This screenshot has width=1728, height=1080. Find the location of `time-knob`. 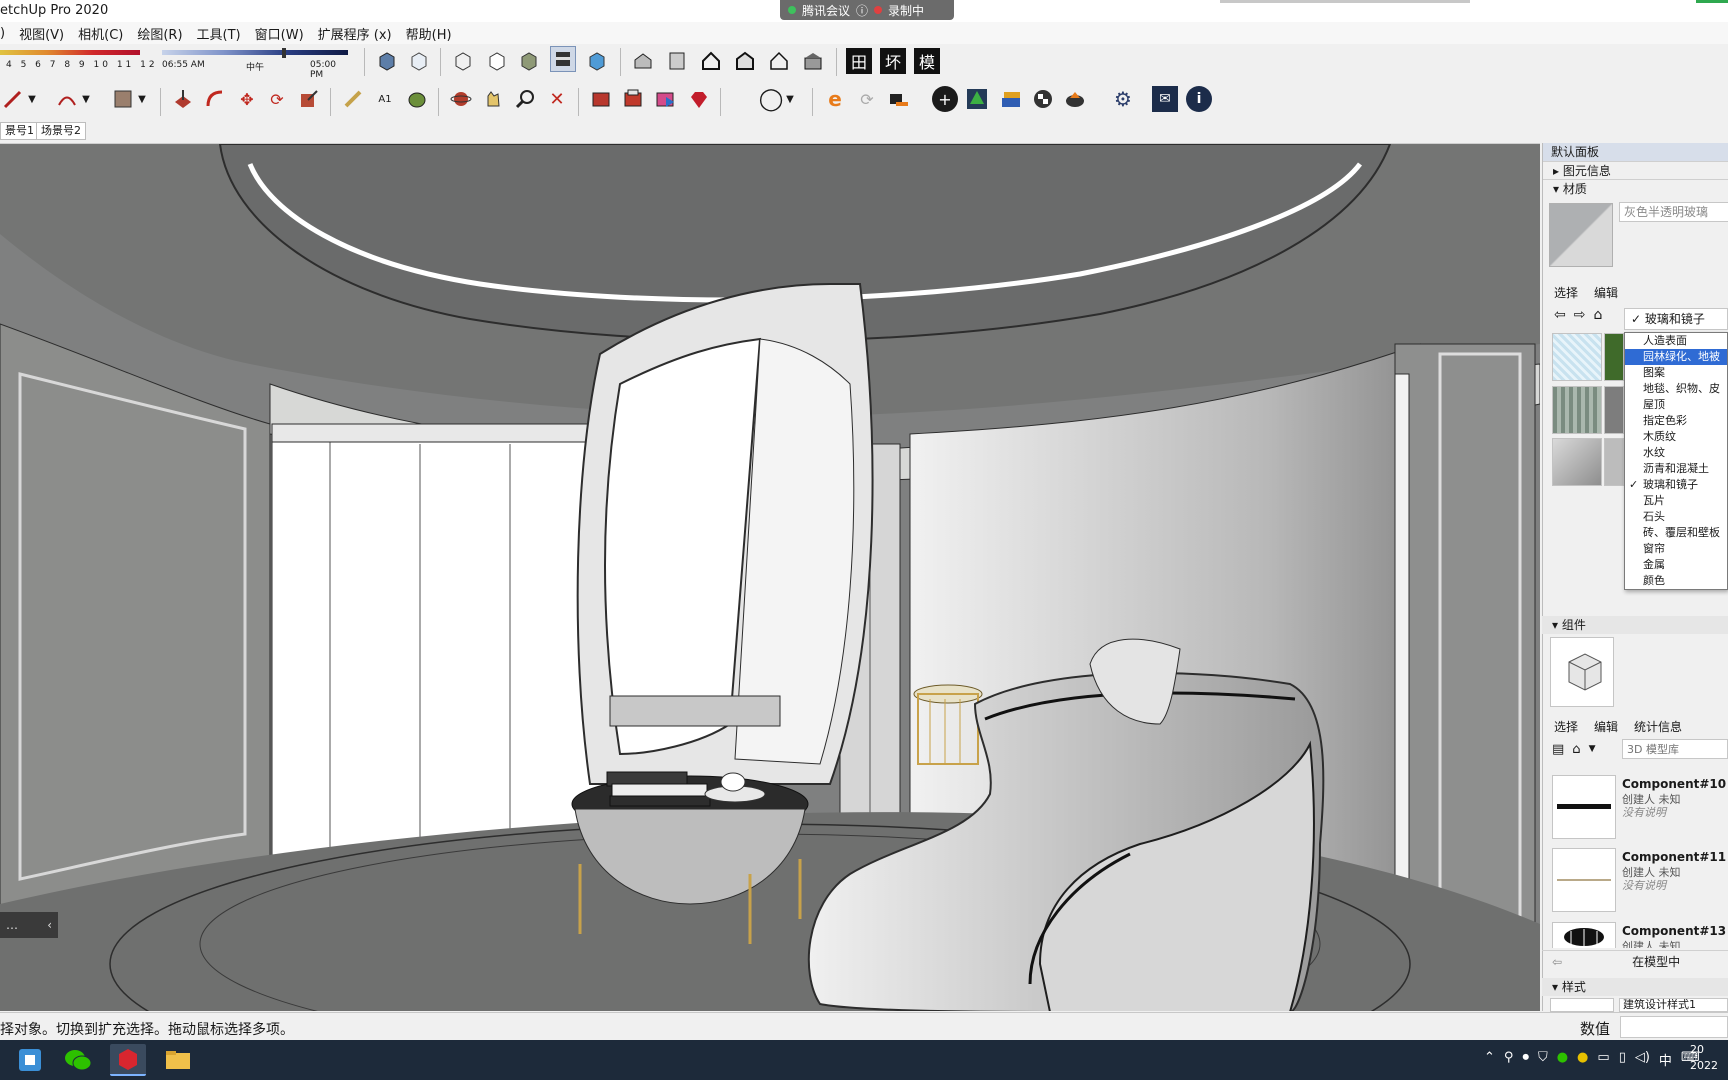

time-knob is located at coordinates (284, 53).